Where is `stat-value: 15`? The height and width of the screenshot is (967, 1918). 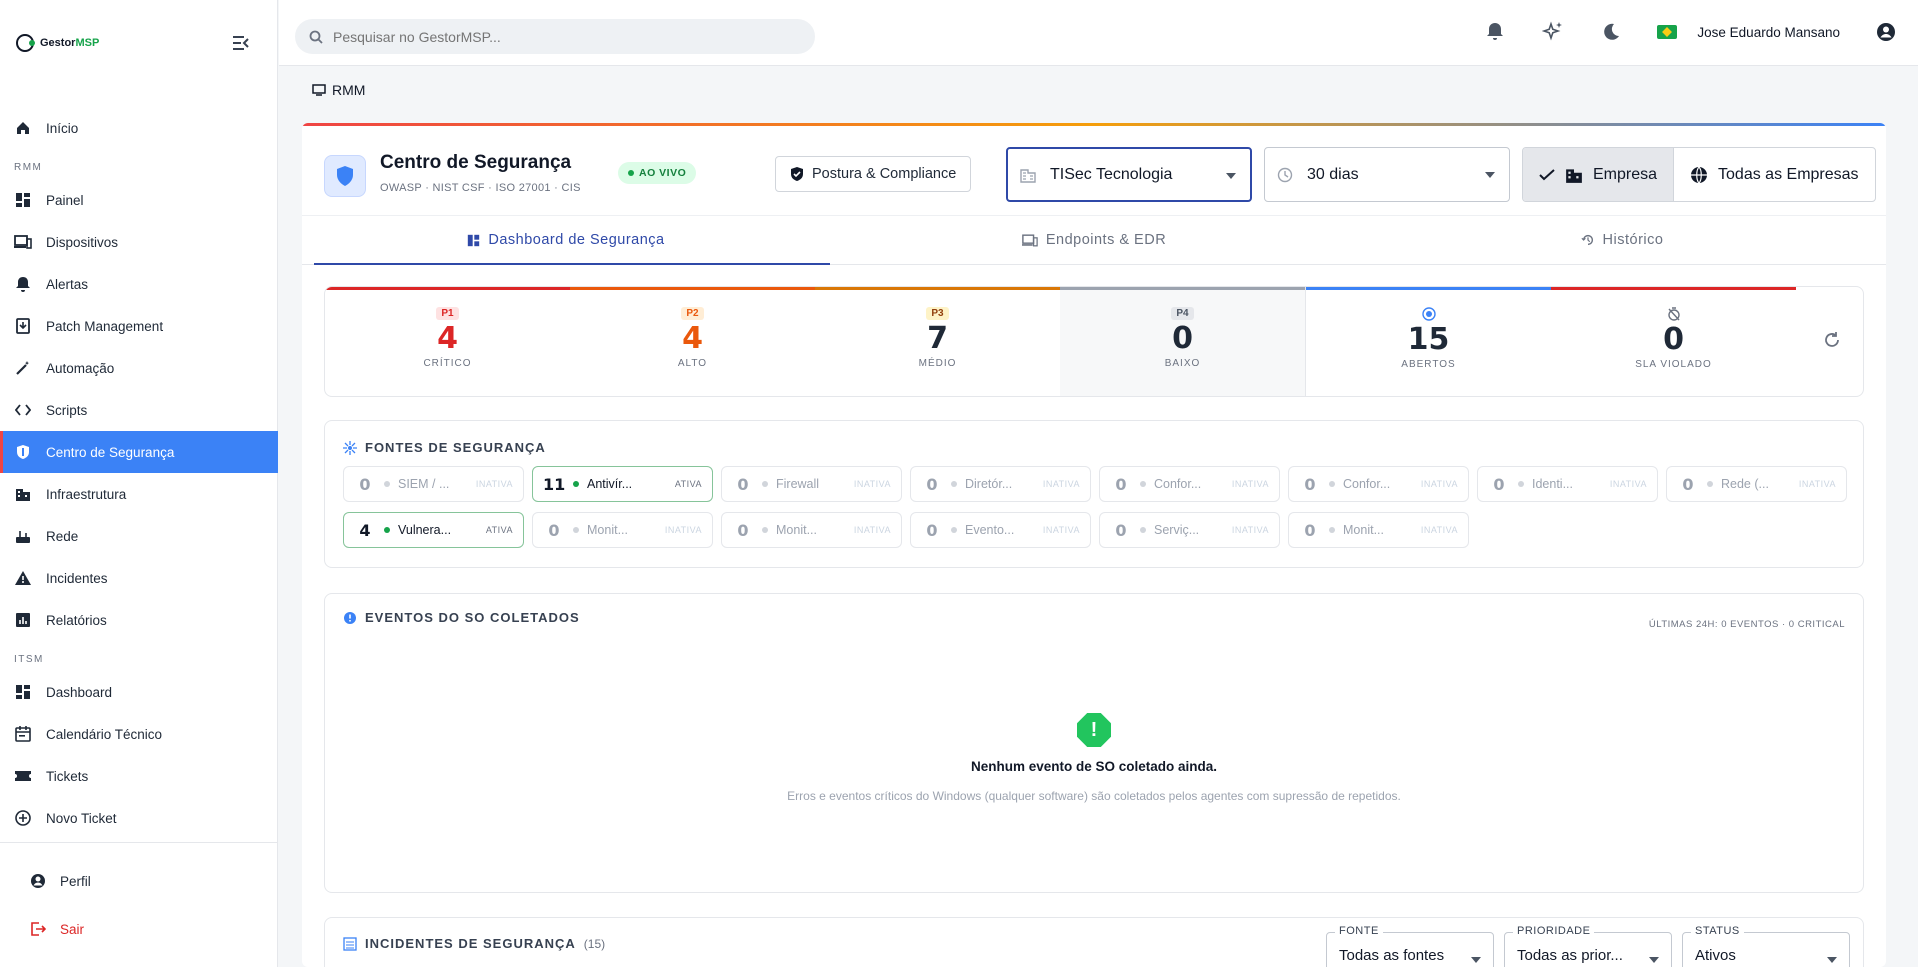
stat-value: 15 is located at coordinates (1428, 339).